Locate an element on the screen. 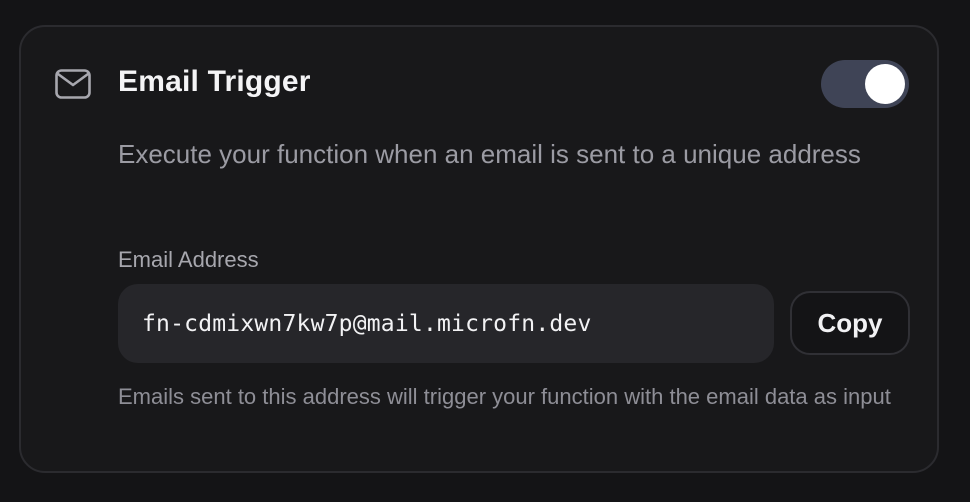 The width and height of the screenshot is (970, 502). copy-button: Copy is located at coordinates (850, 323).